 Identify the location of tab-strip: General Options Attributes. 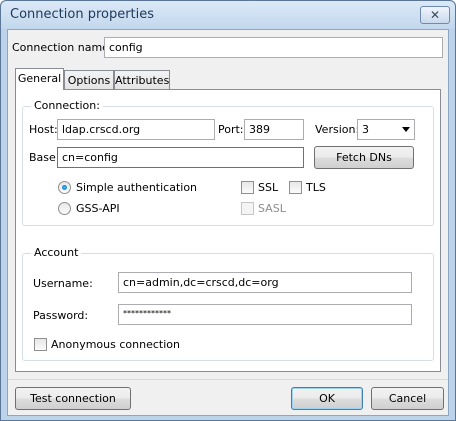
(228, 79).